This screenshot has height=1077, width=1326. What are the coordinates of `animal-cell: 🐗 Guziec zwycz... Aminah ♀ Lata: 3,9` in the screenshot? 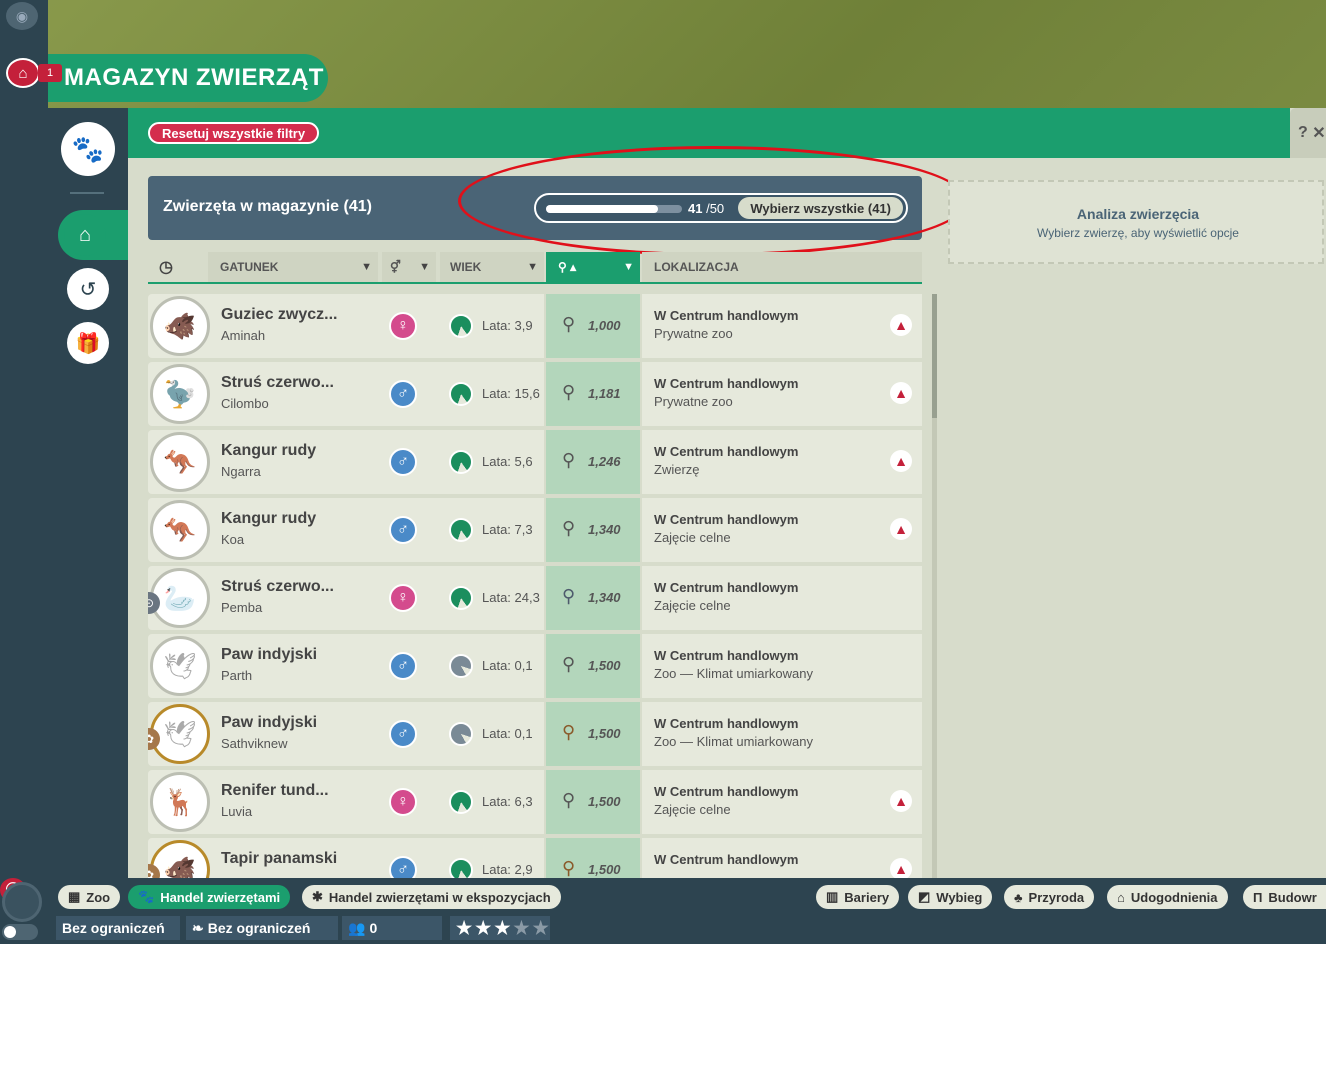 It's located at (346, 326).